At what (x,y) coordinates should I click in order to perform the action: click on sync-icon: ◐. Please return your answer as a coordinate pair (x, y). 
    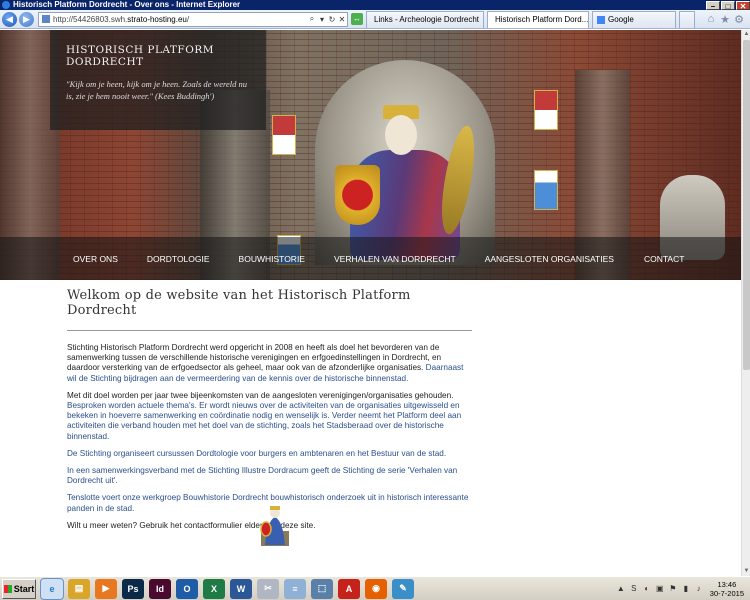
    Looking at the image, I should click on (647, 589).